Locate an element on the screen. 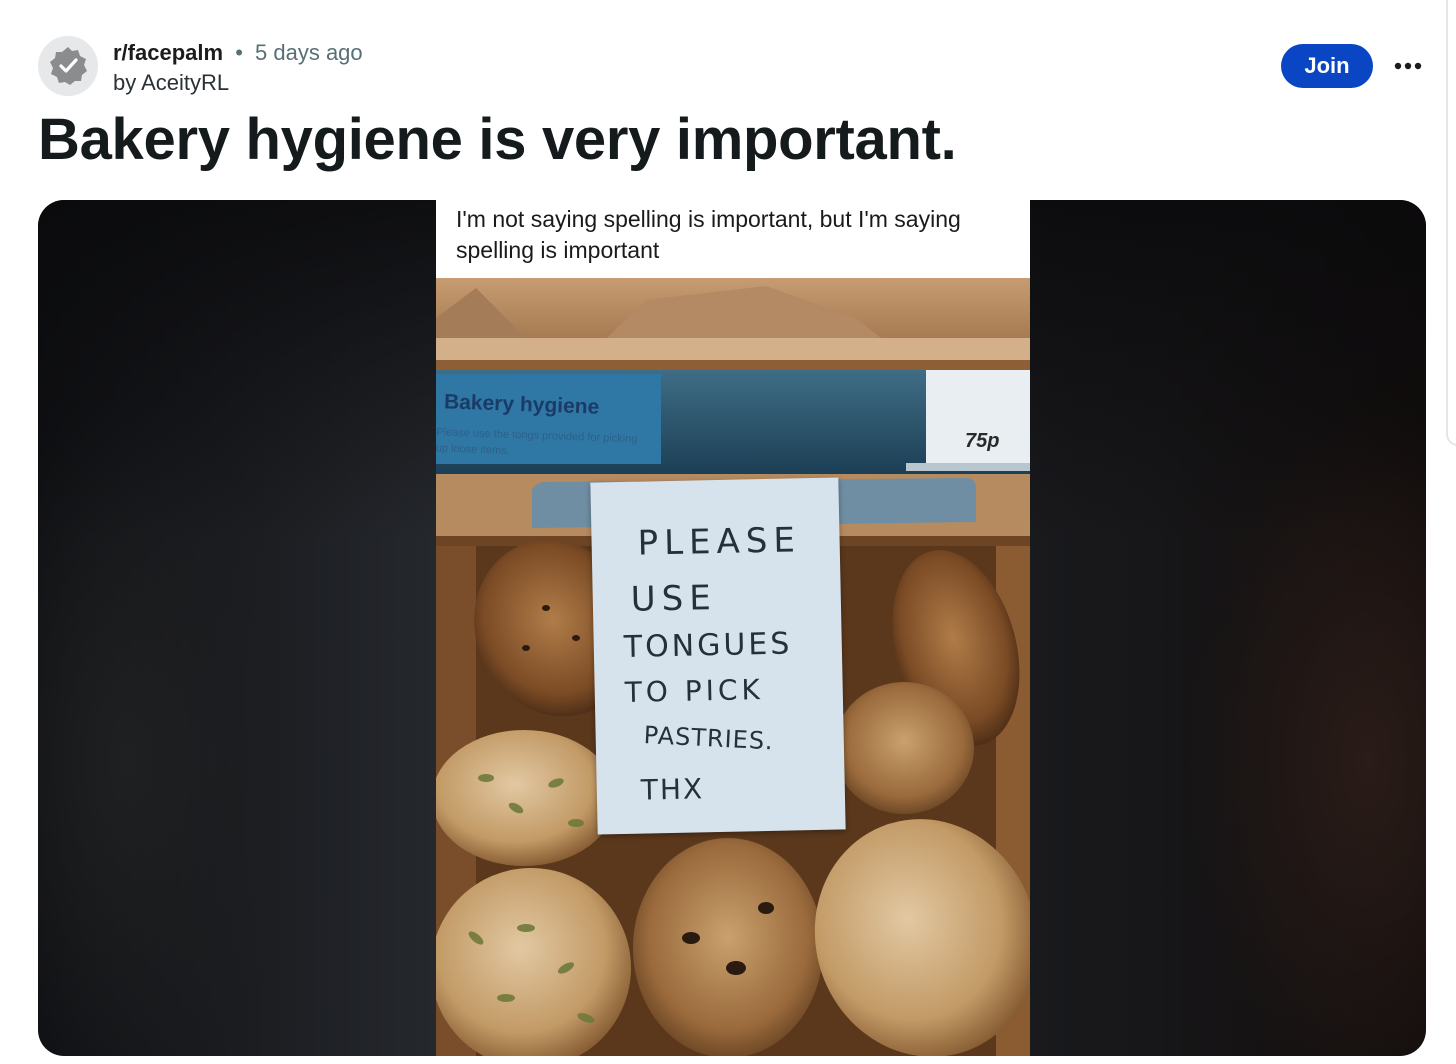 Image resolution: width=1456 pixels, height=1064 pixels. subreddit-avatar is located at coordinates (68, 66).